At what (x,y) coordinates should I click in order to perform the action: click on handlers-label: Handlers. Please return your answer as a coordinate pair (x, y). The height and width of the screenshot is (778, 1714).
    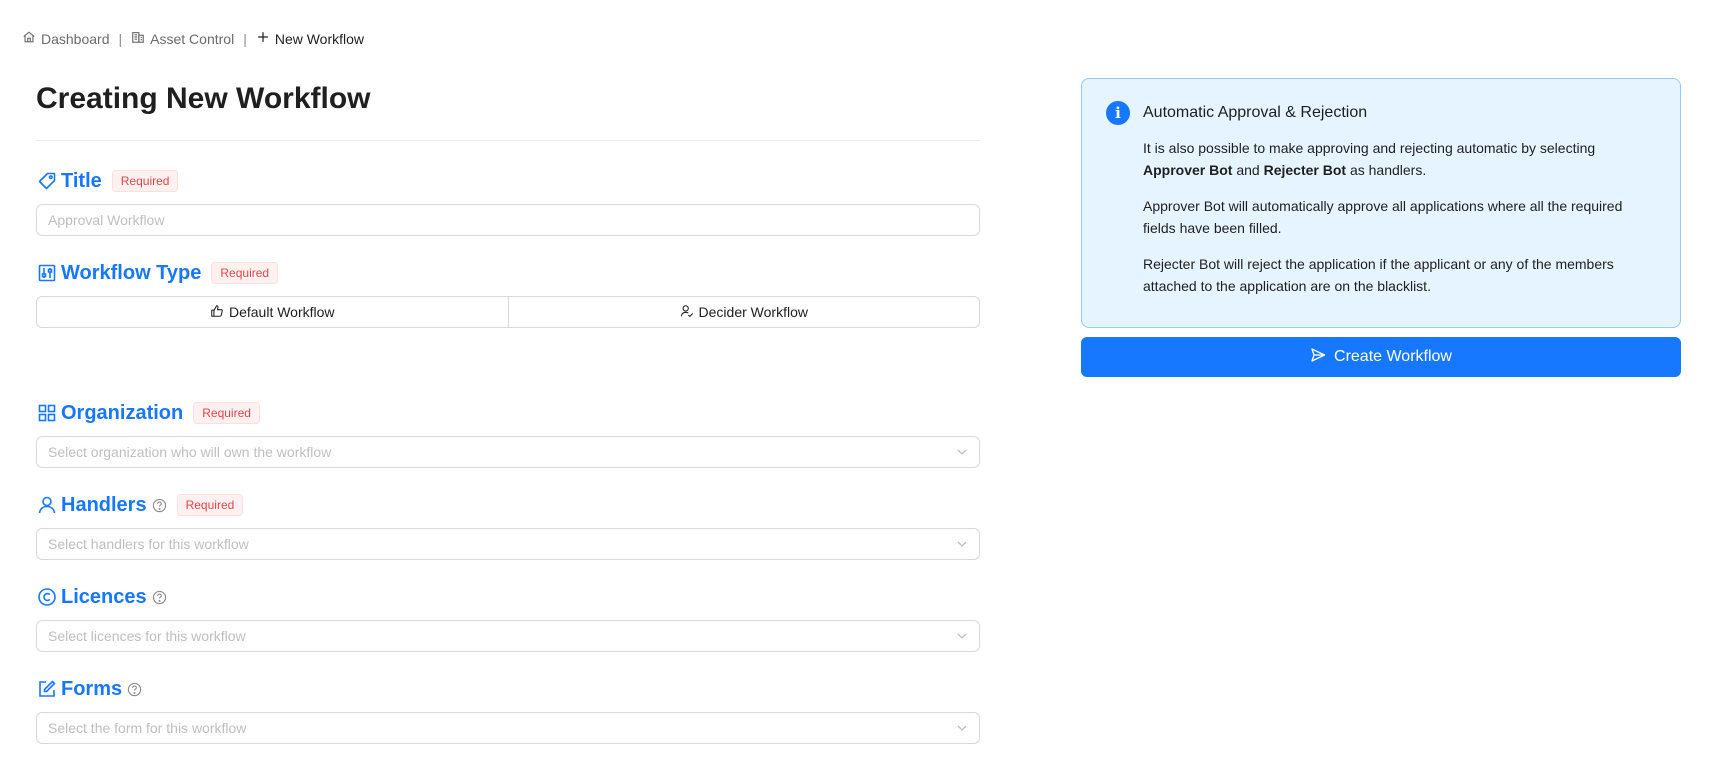
    Looking at the image, I should click on (104, 504).